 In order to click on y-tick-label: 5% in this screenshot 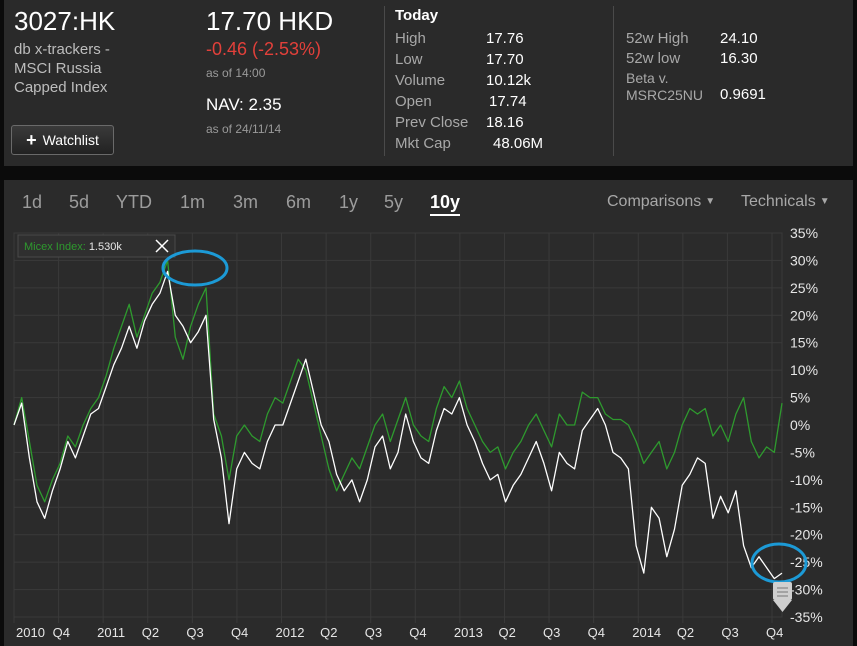, I will do `click(800, 398)`.